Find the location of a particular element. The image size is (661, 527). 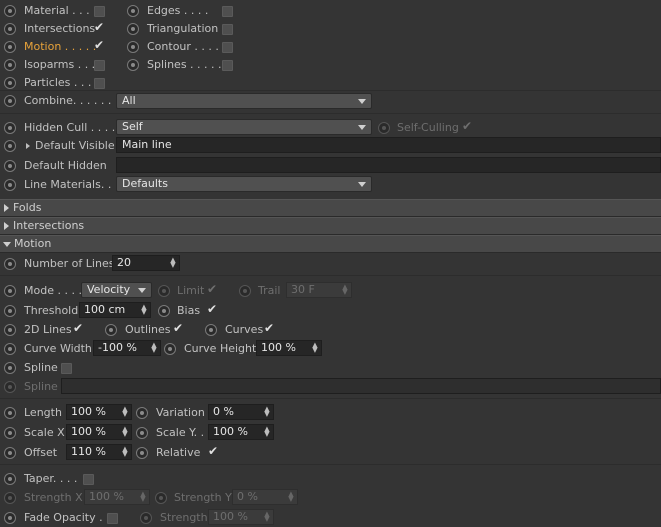

section-intersections: Intersections is located at coordinates (330, 226).